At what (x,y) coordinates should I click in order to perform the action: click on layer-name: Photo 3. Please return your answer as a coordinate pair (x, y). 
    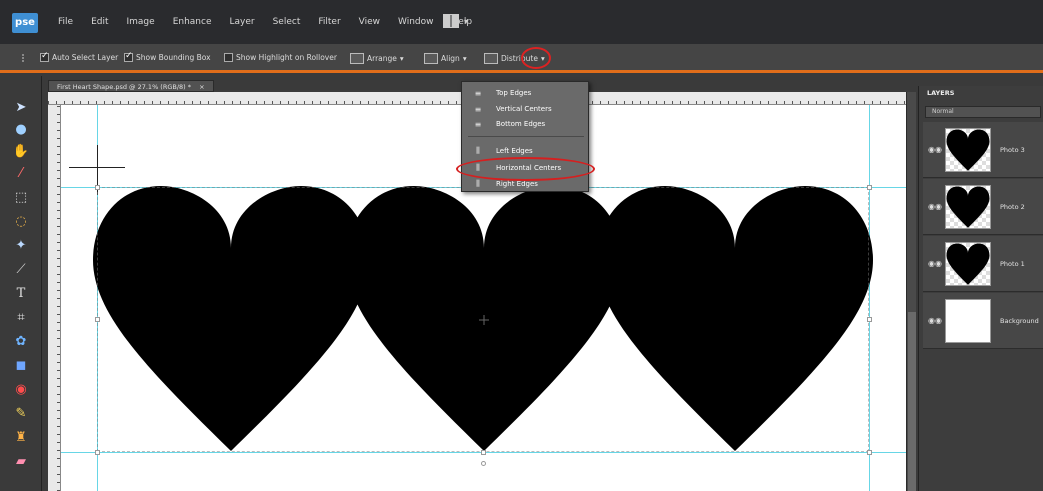
    Looking at the image, I should click on (1012, 150).